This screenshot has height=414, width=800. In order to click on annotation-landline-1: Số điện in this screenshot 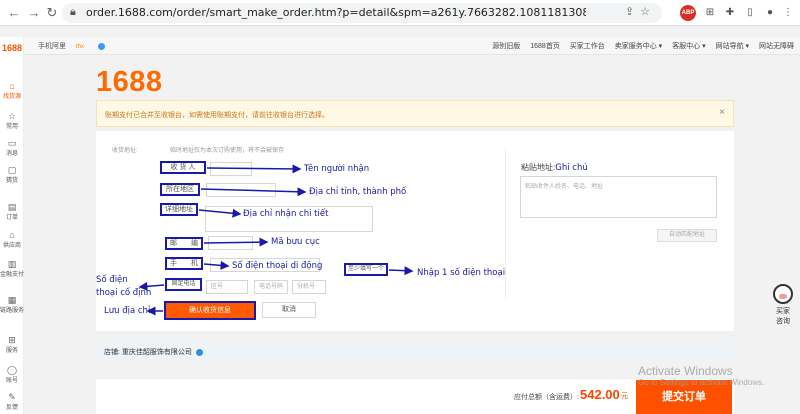, I will do `click(112, 280)`.